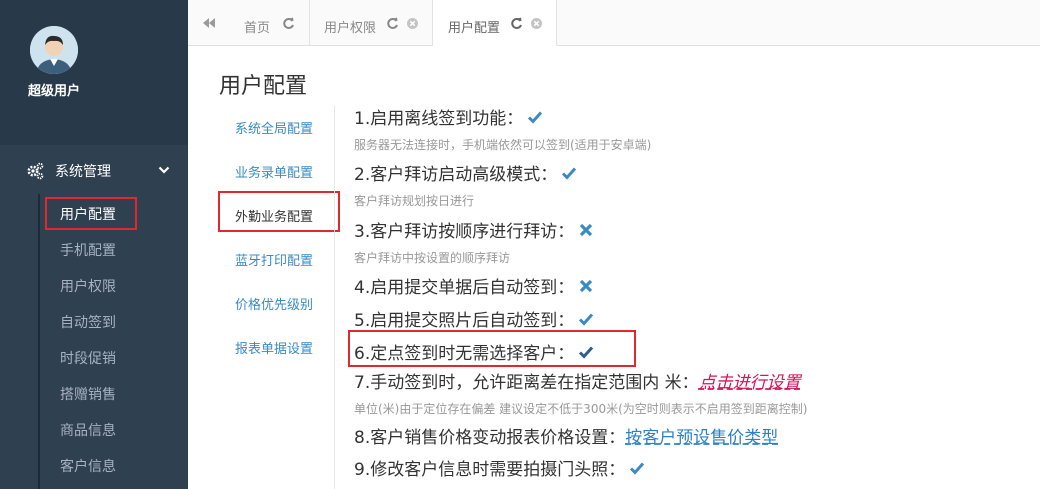  I want to click on option-5: 5.启用提交照片后自动签到：, so click(474, 318).